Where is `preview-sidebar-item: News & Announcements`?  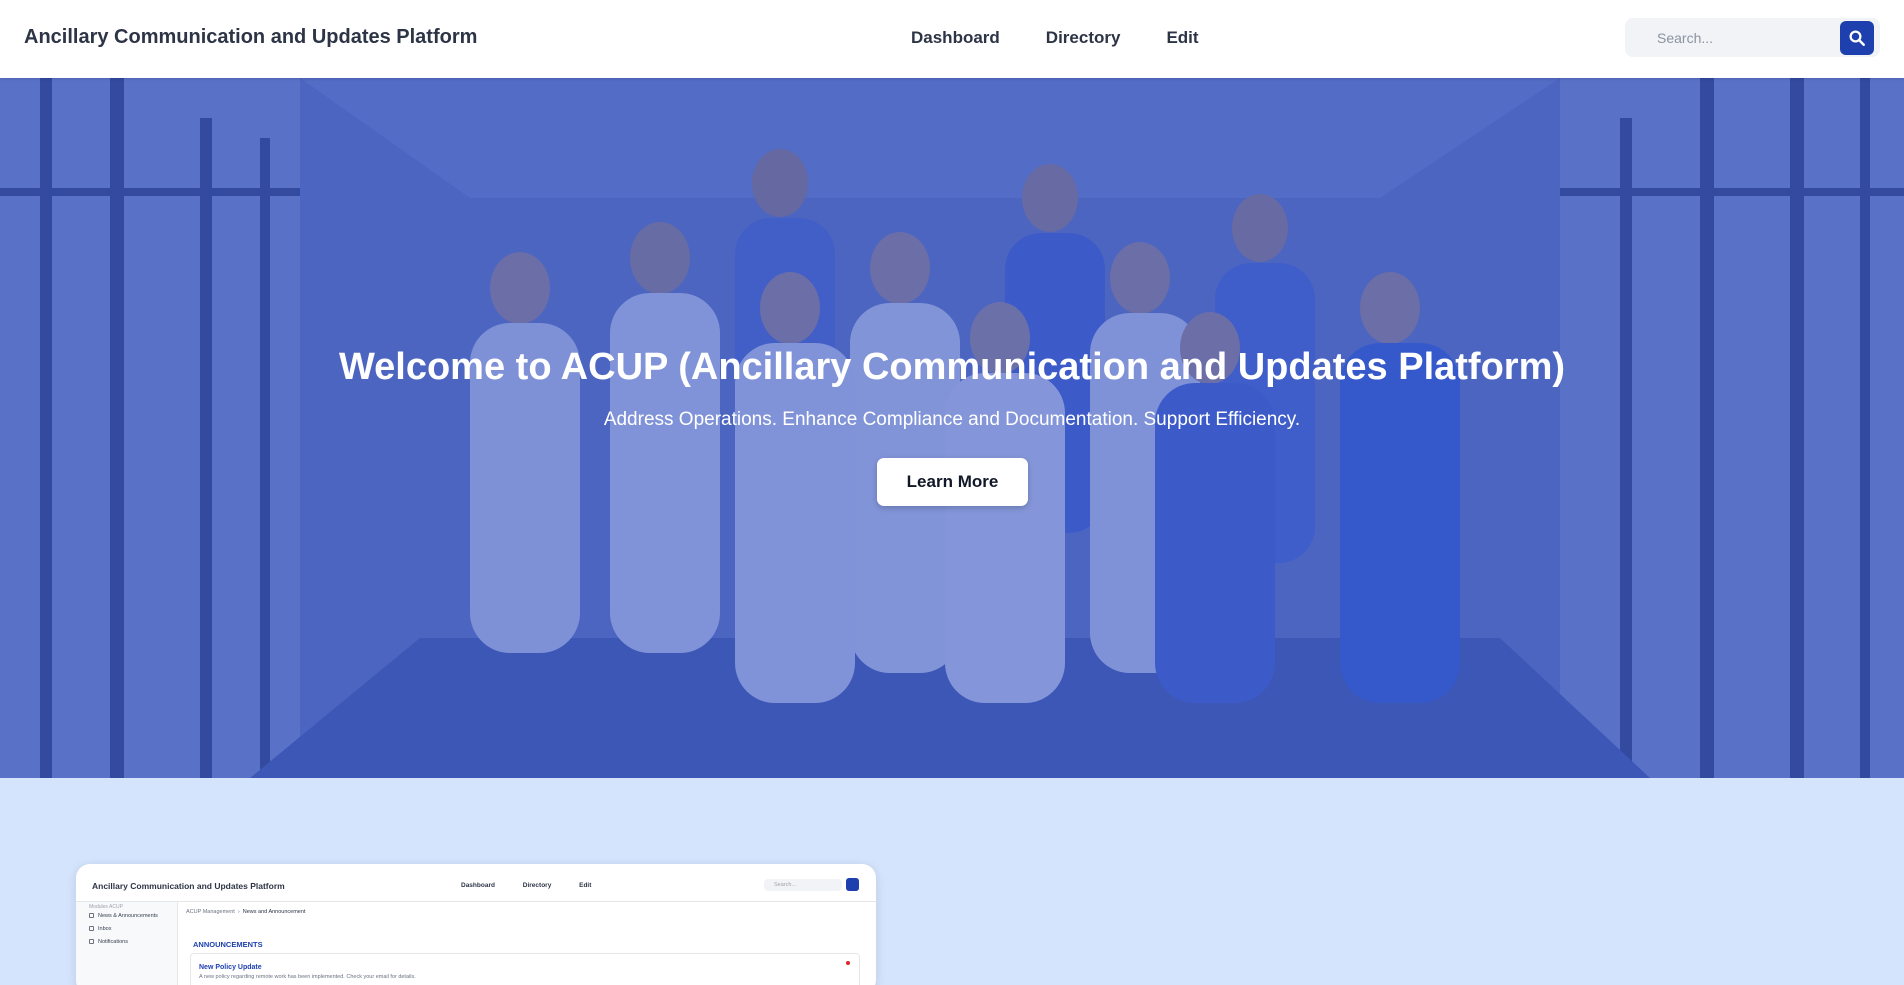 preview-sidebar-item: News & Announcements is located at coordinates (123, 916).